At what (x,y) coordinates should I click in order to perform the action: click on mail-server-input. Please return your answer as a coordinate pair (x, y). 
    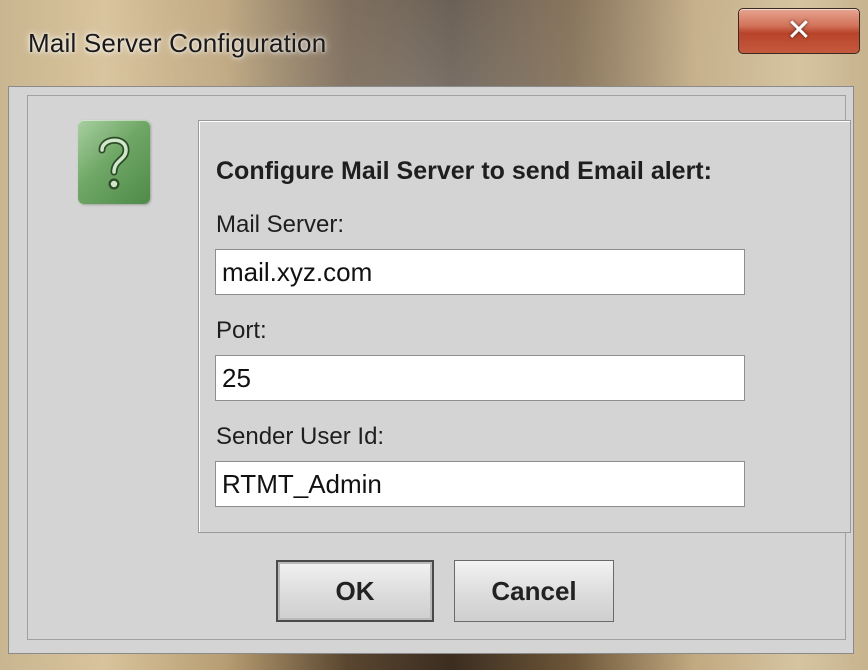
    Looking at the image, I should click on (480, 272).